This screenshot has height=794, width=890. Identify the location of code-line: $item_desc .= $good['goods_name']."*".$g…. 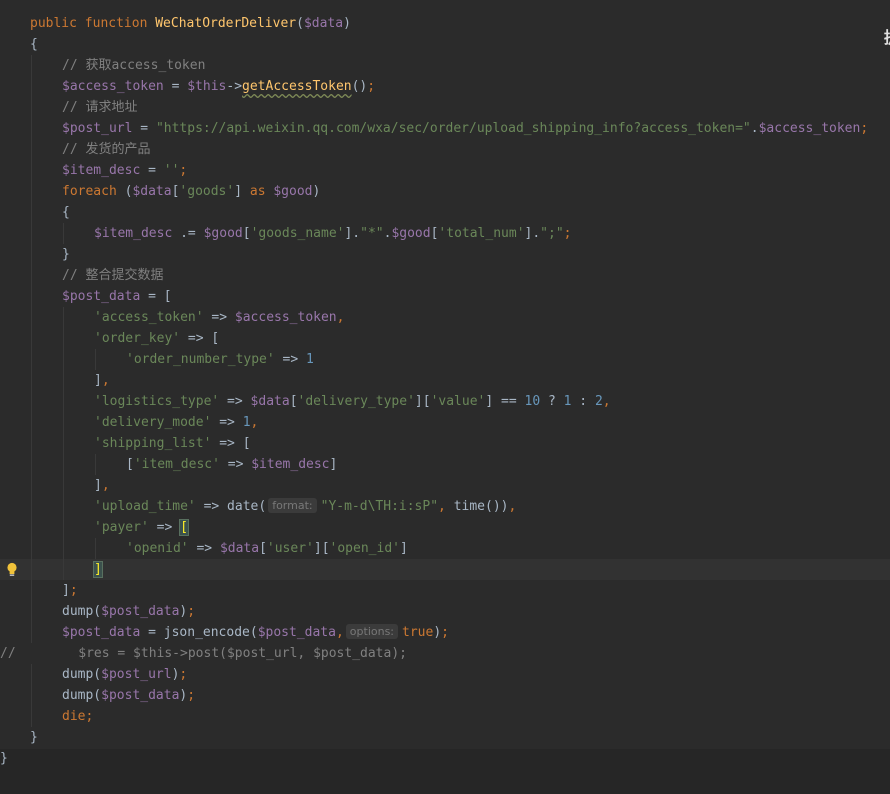
(445, 233).